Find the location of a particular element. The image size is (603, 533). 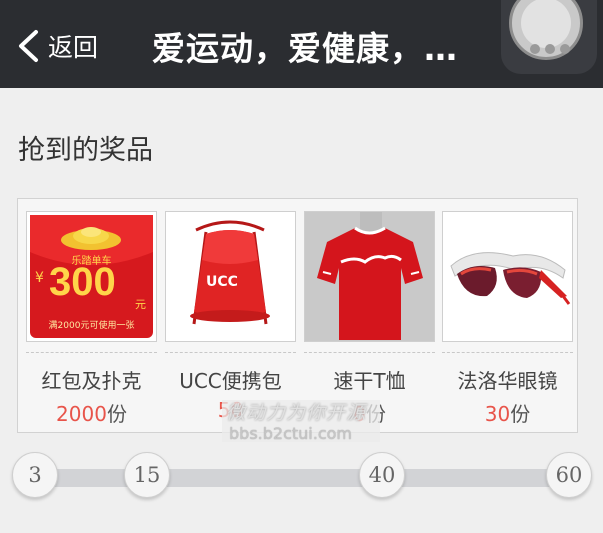

milestone-node: 3 is located at coordinates (35, 475).